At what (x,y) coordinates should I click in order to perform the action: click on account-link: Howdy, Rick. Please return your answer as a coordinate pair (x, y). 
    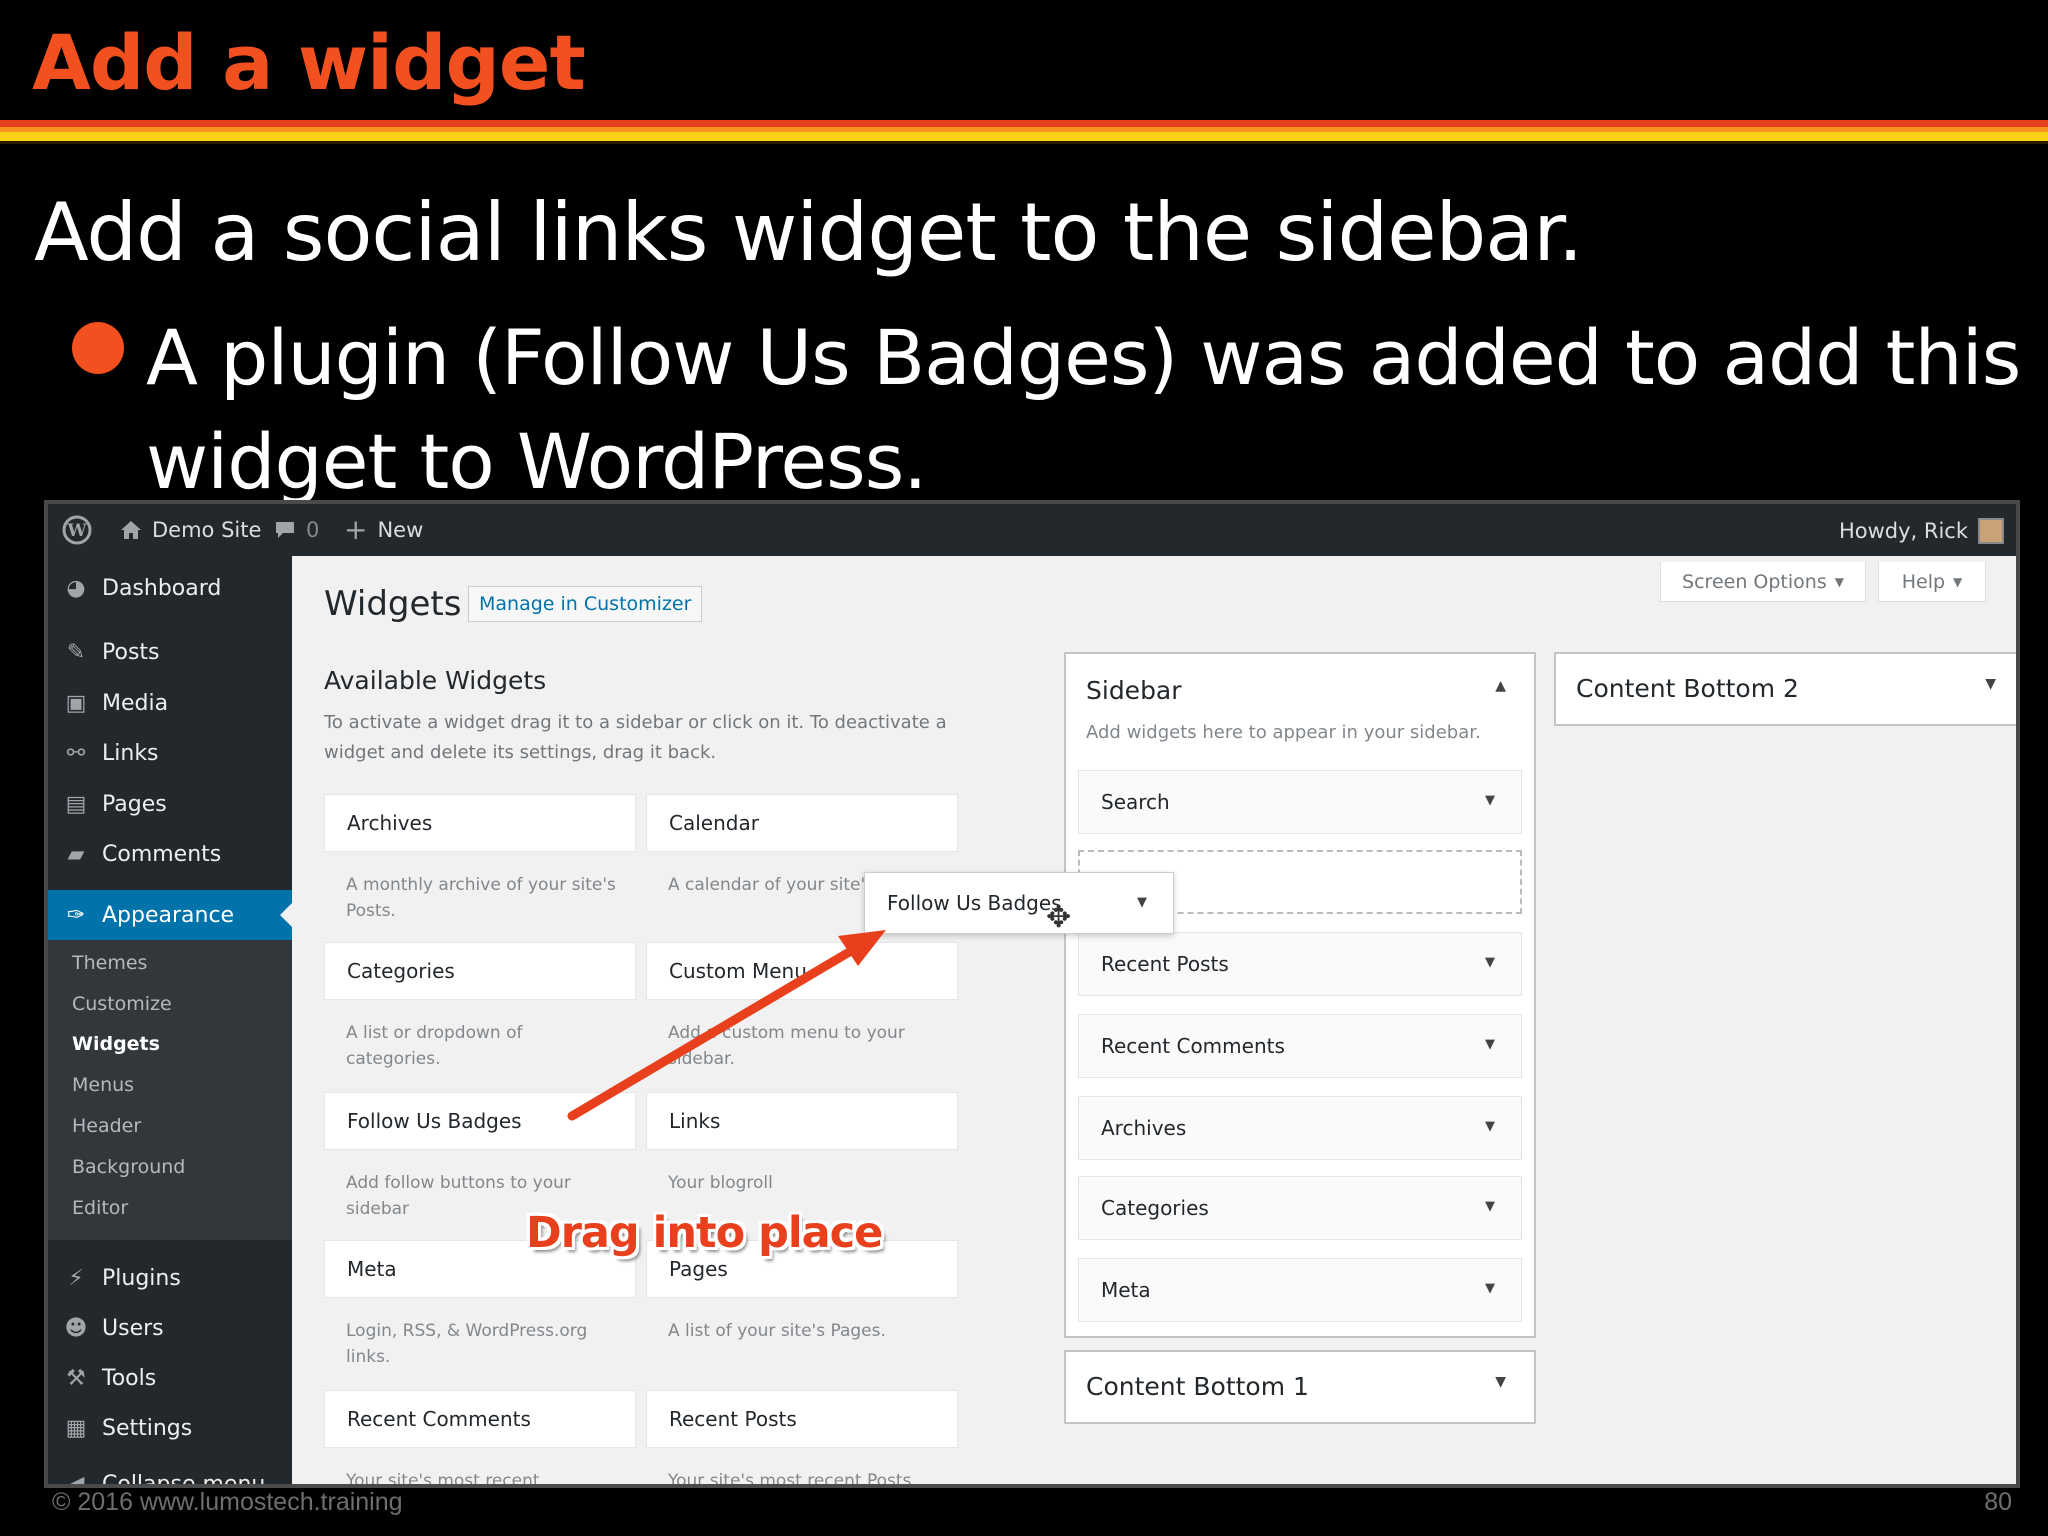
    Looking at the image, I should click on (1921, 531).